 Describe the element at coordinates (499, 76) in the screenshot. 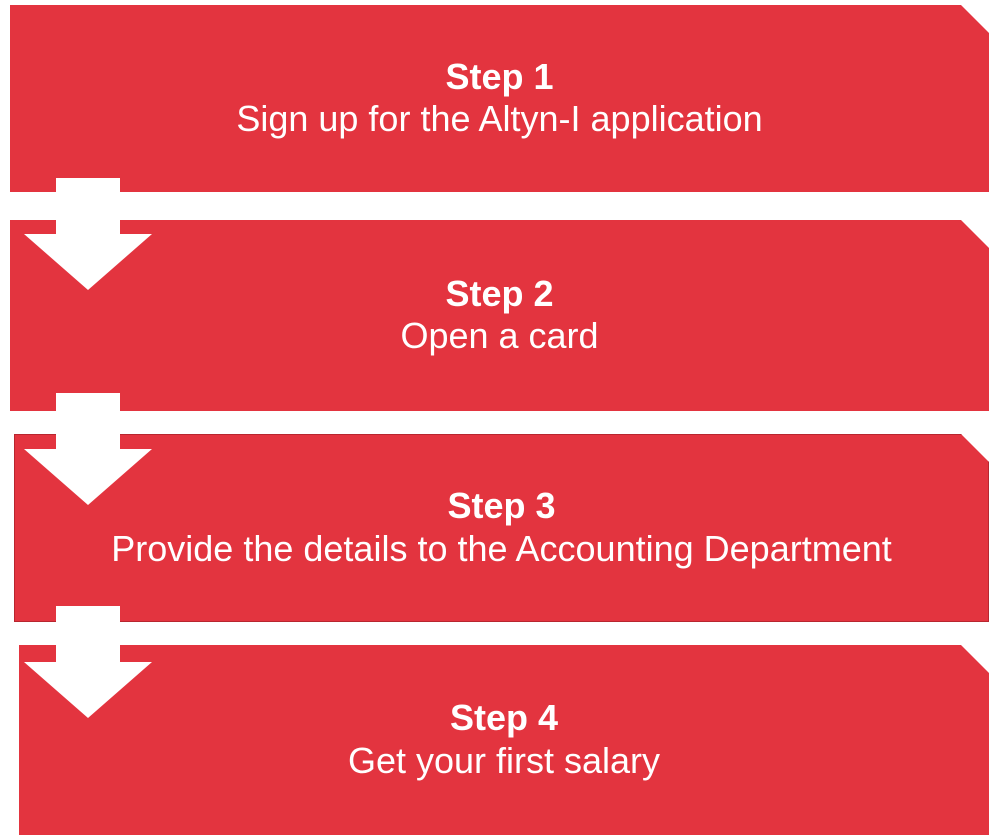

I see `step-title: Step 1` at that location.